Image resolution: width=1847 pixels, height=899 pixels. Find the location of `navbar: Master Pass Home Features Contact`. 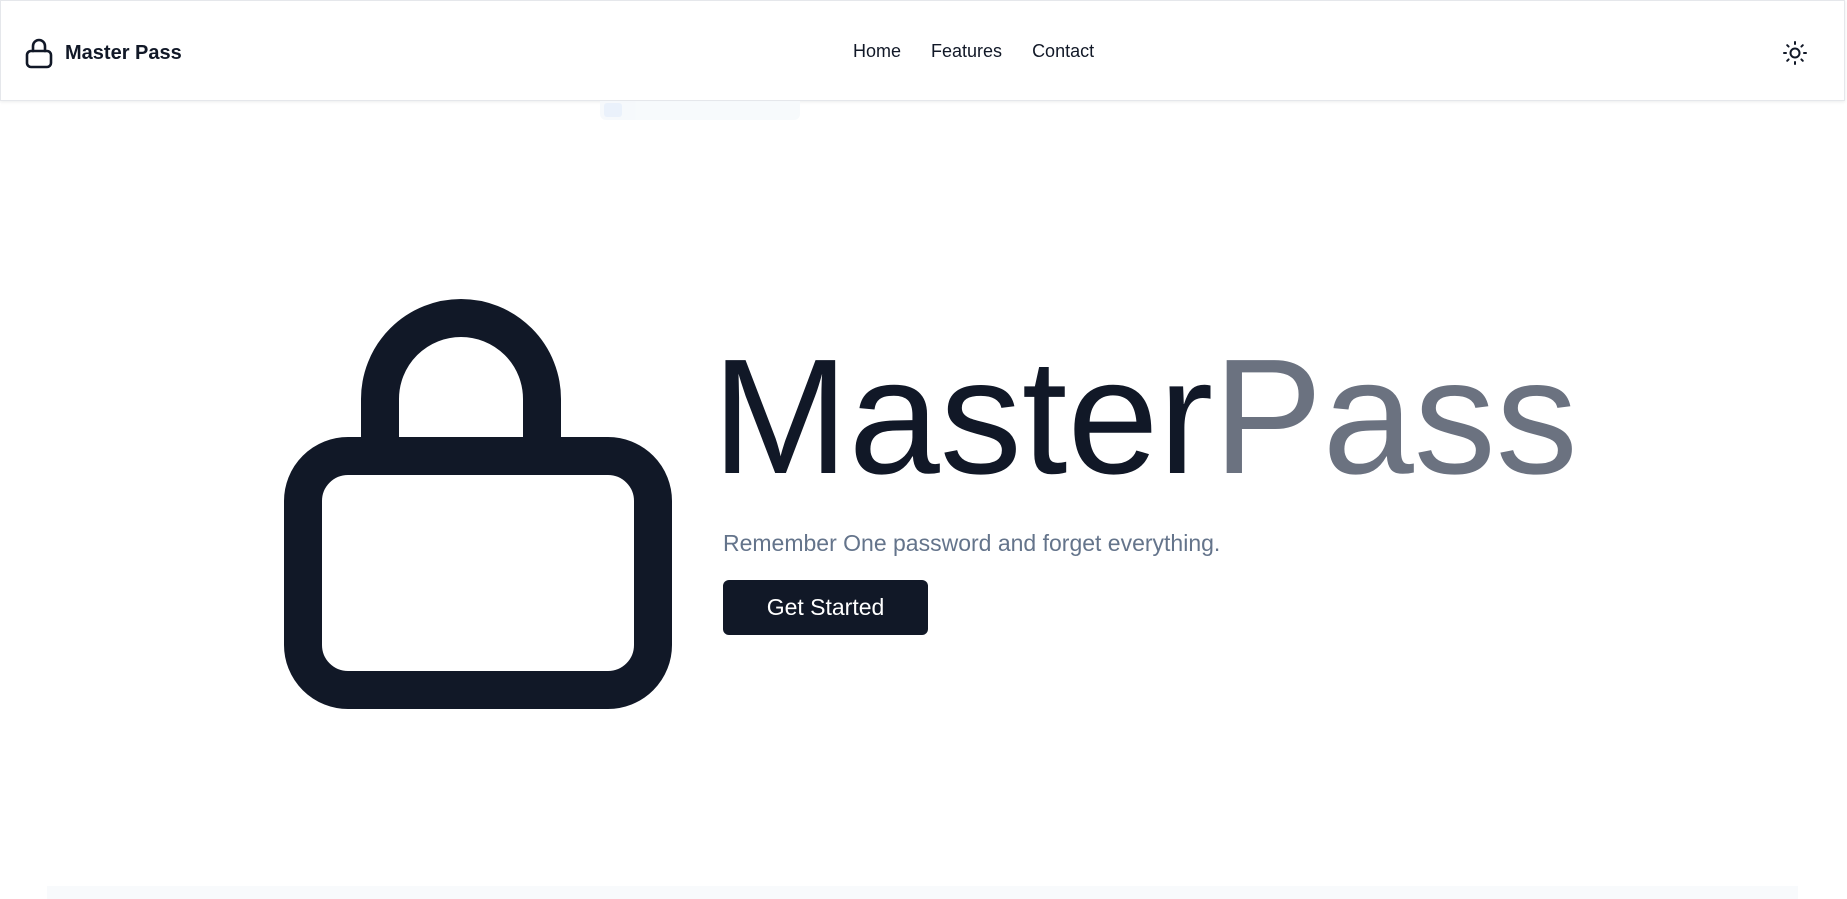

navbar: Master Pass Home Features Contact is located at coordinates (922, 50).